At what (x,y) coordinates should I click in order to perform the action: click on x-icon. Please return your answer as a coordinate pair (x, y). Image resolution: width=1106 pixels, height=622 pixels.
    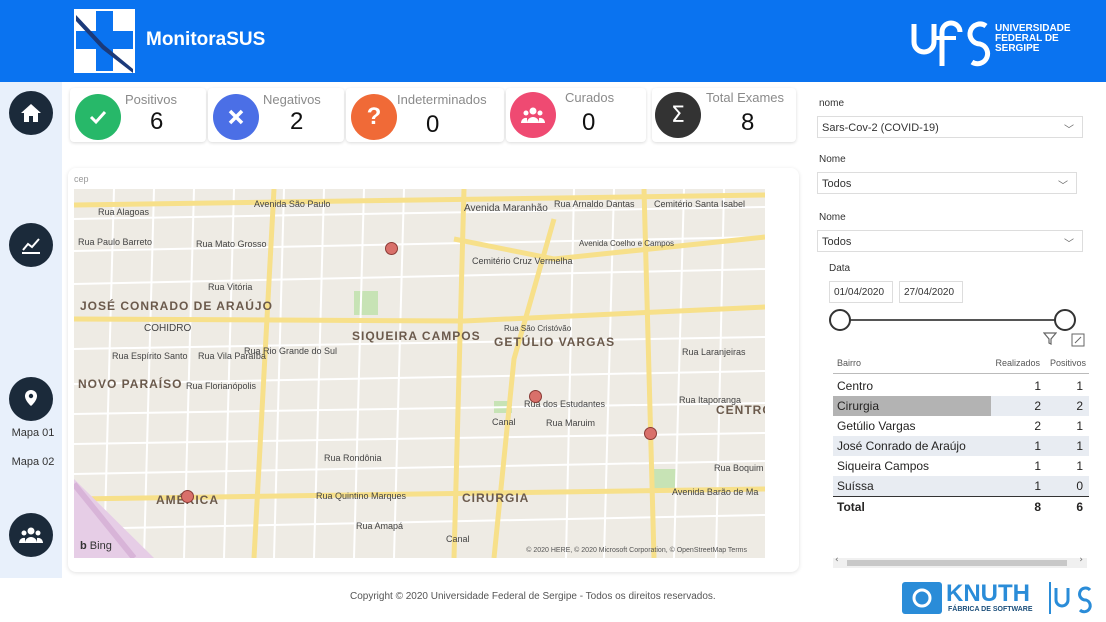
    Looking at the image, I should click on (236, 117).